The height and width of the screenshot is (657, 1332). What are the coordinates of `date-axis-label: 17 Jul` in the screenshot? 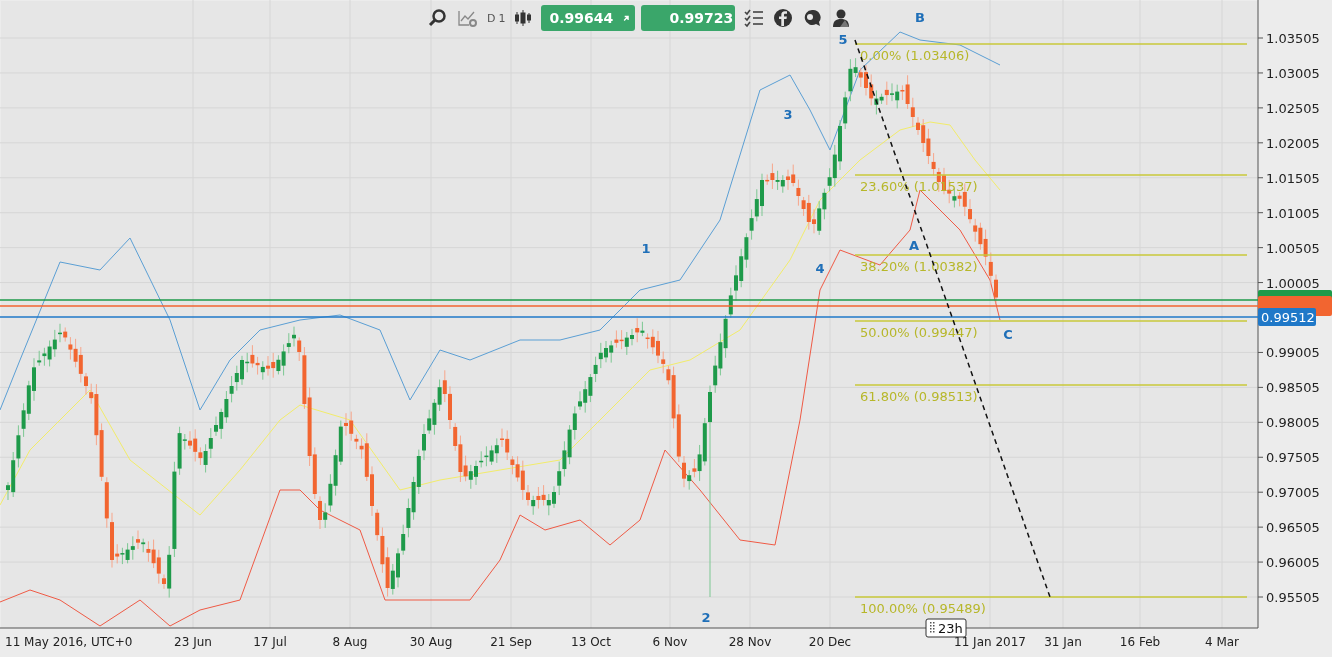 It's located at (270, 642).